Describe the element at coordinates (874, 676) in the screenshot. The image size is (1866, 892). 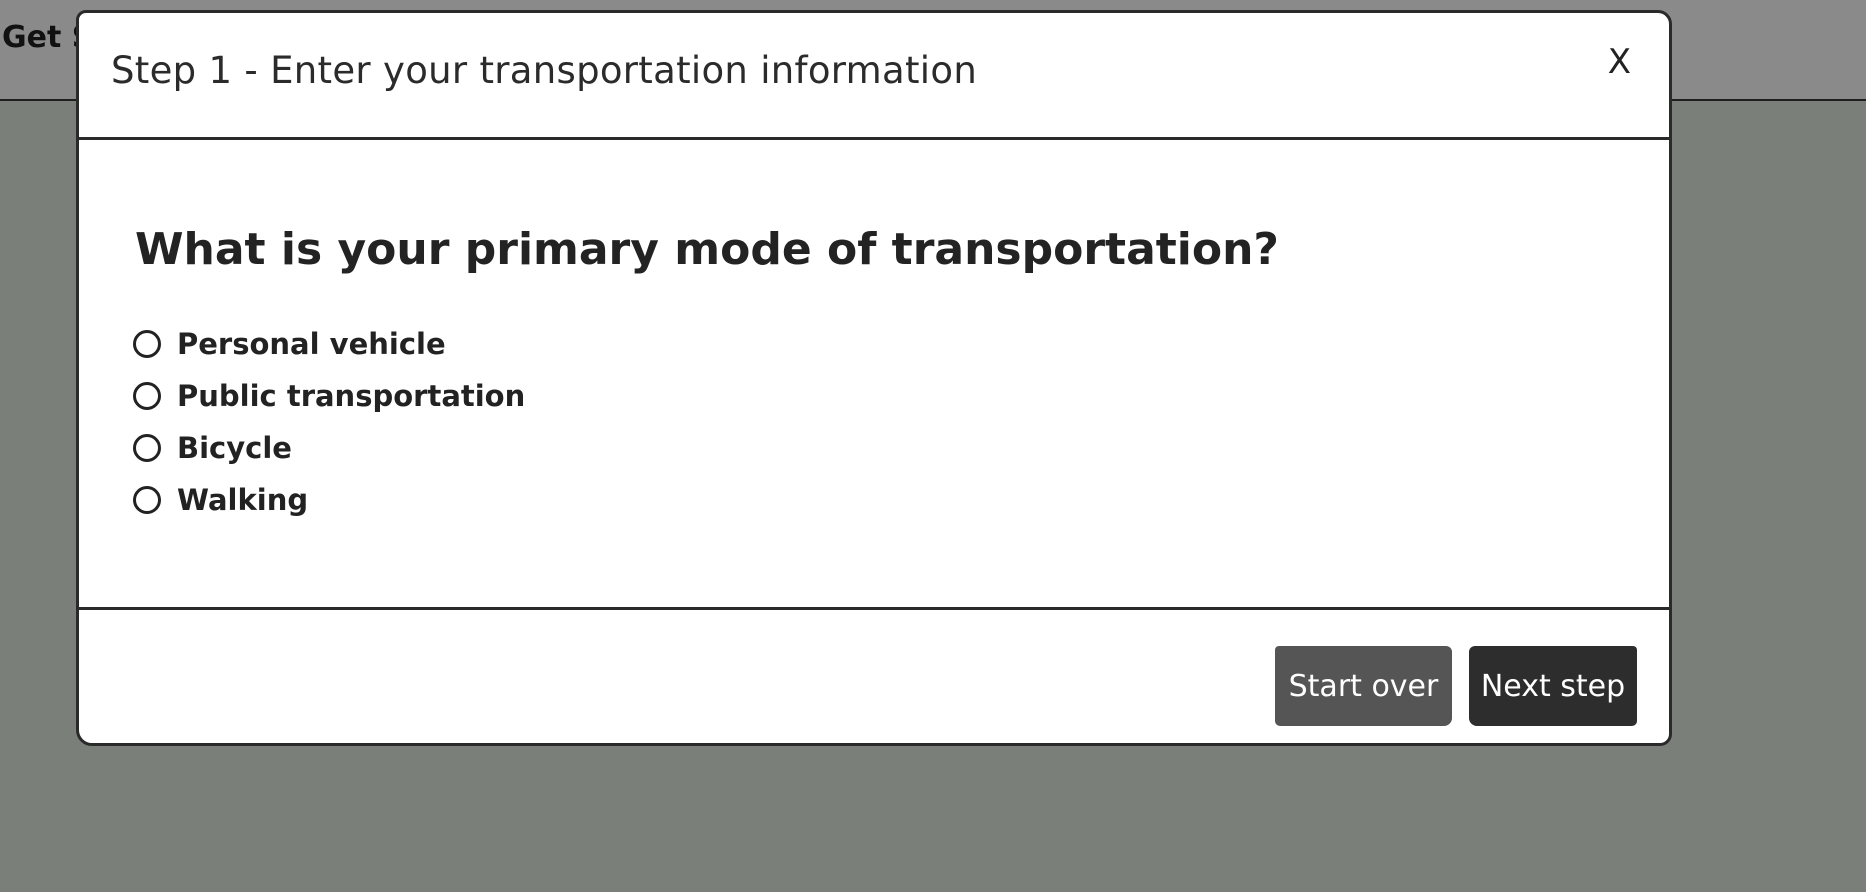
I see `modal-footer: Start over Next step` at that location.